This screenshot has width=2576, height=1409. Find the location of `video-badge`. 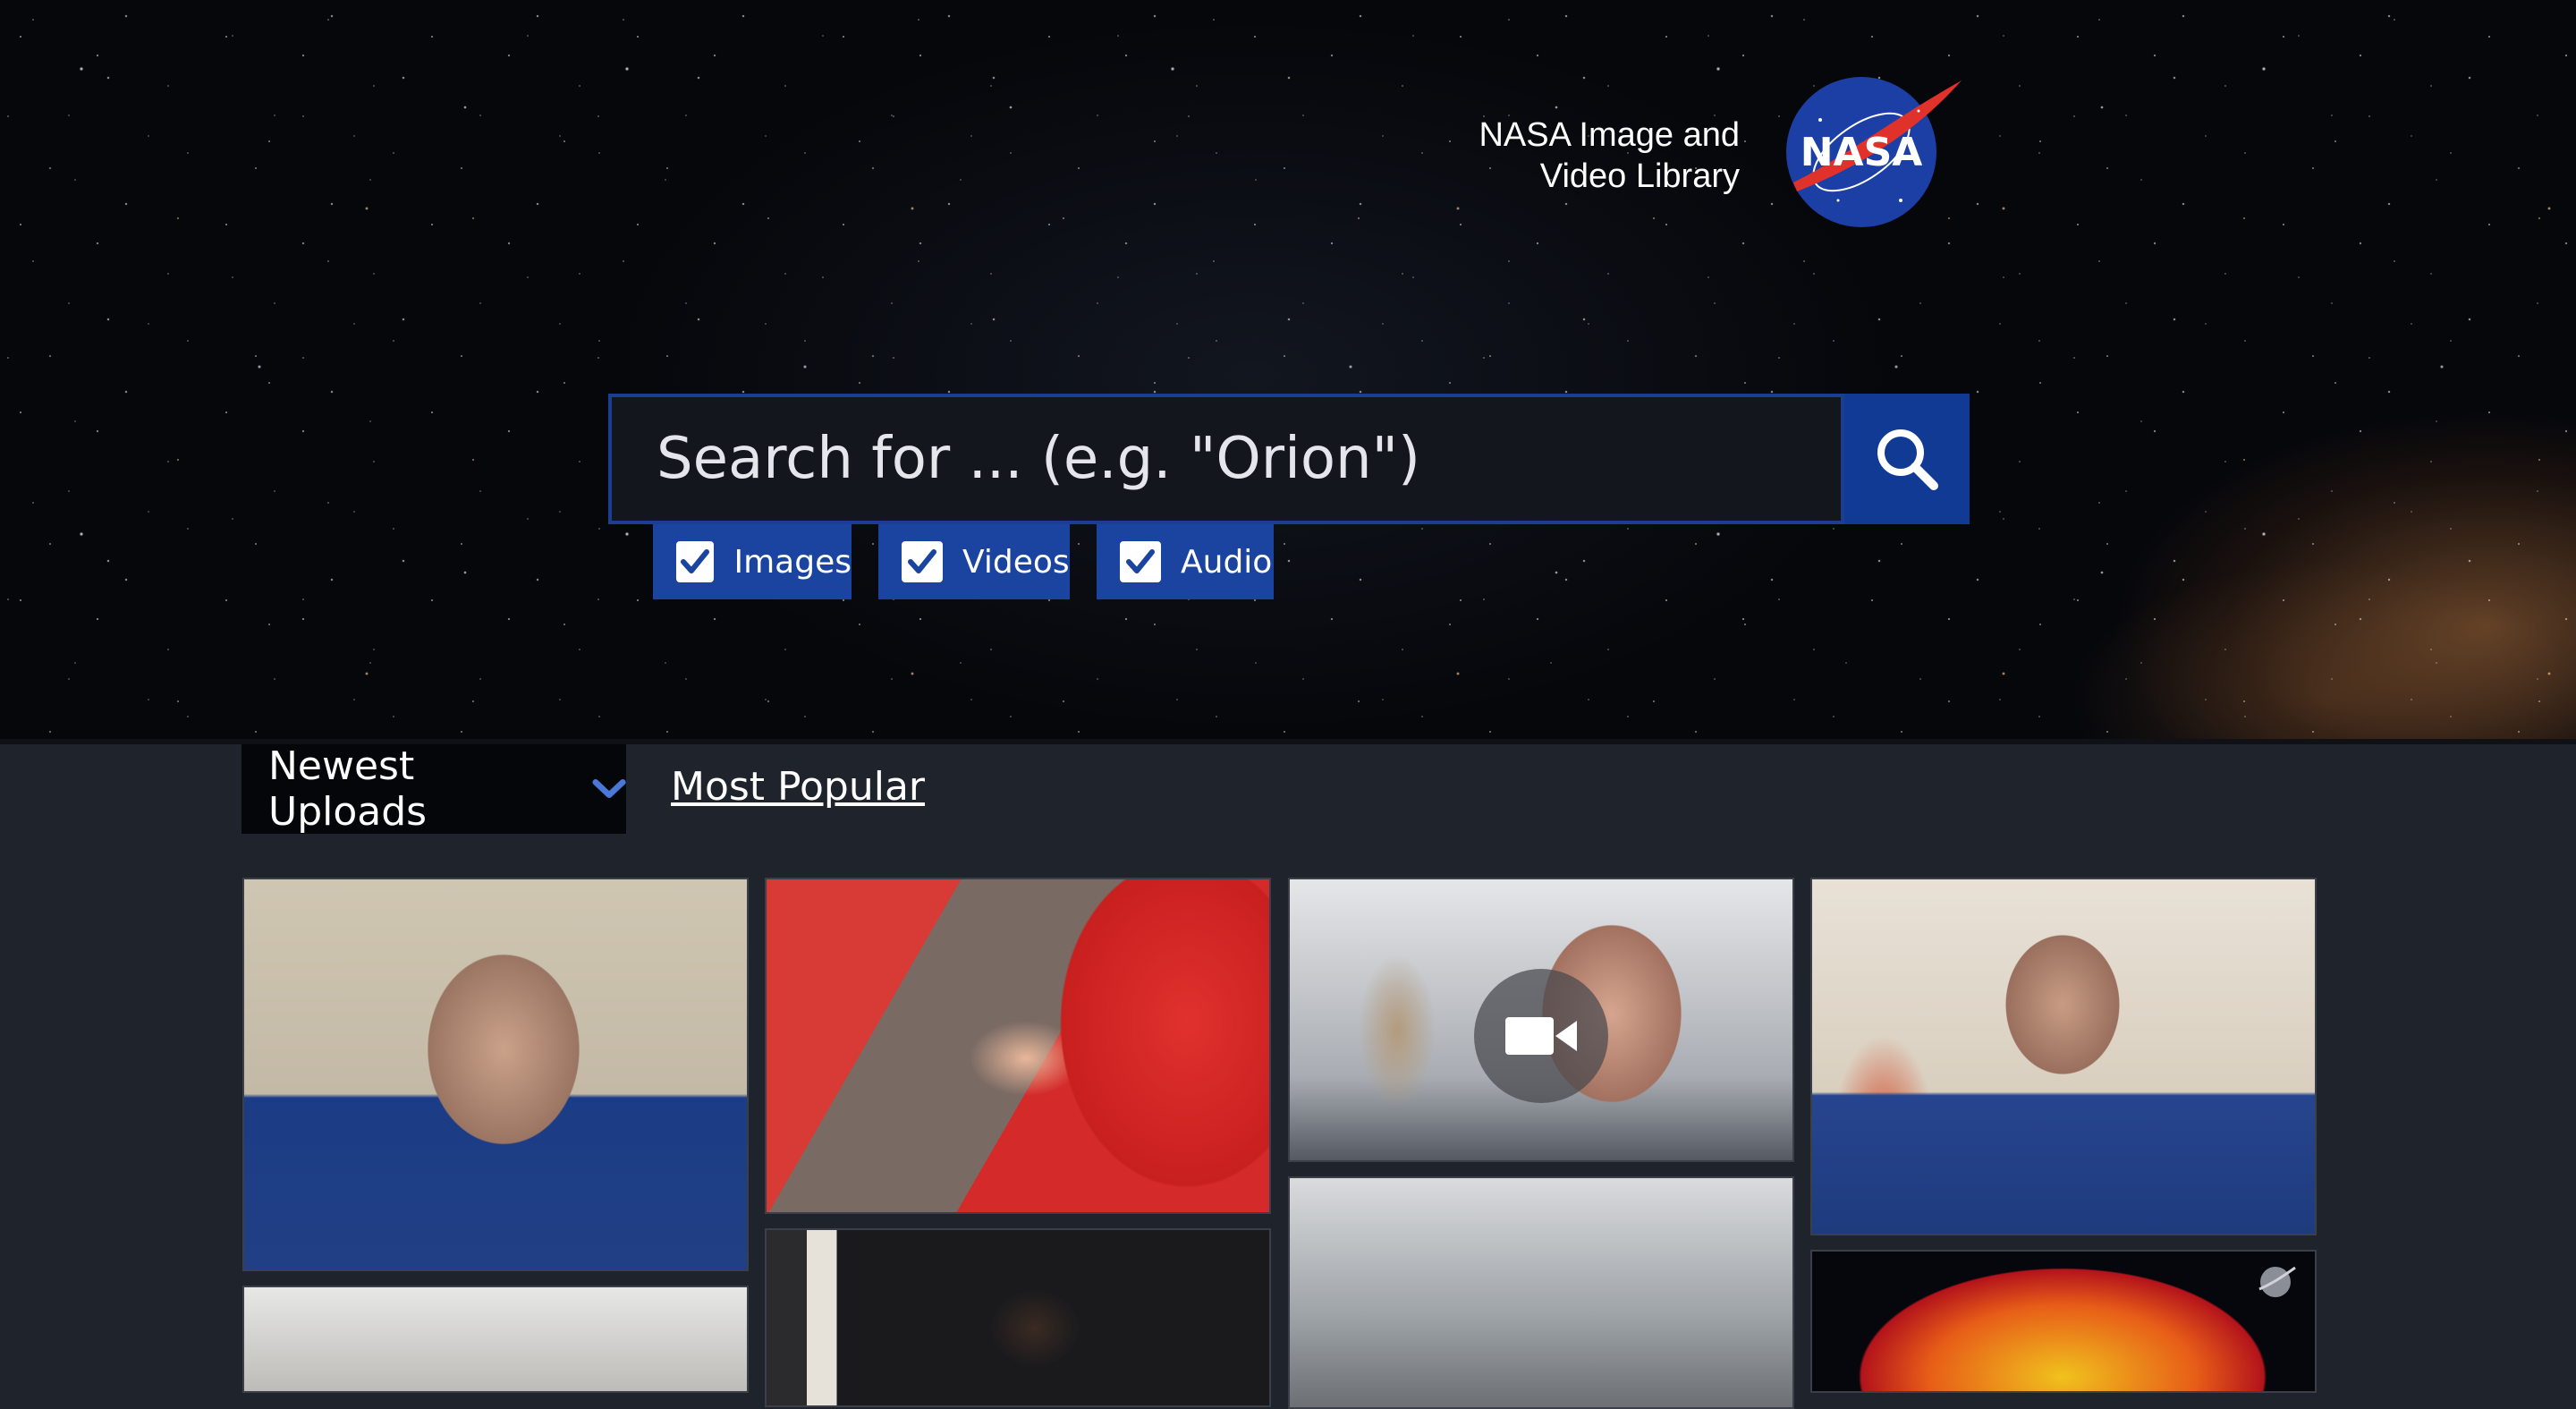

video-badge is located at coordinates (1541, 1036).